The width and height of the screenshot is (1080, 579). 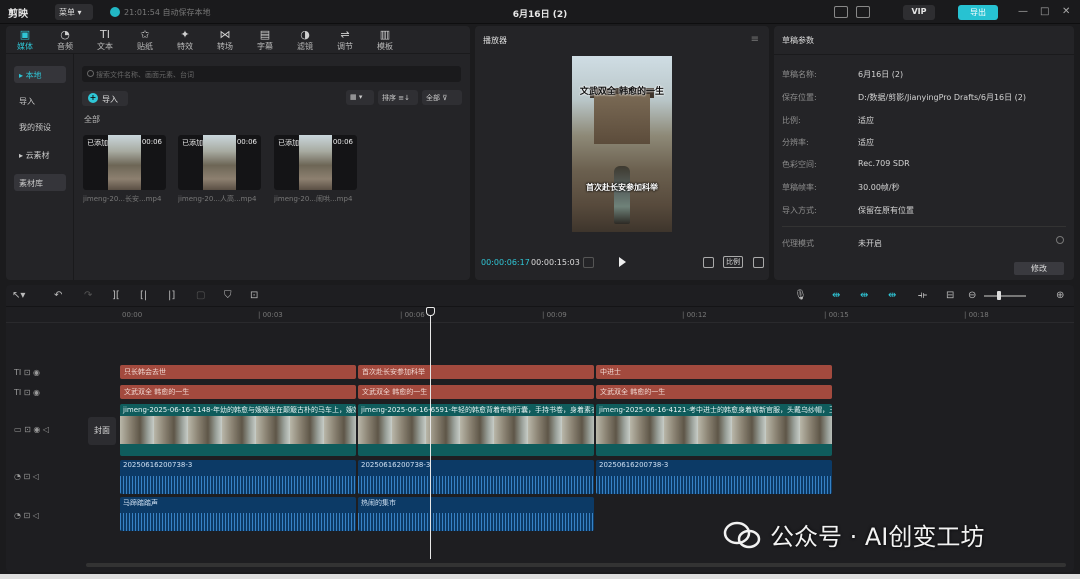 What do you see at coordinates (892, 295) in the screenshot?
I see `linkage-icon: ⇹` at bounding box center [892, 295].